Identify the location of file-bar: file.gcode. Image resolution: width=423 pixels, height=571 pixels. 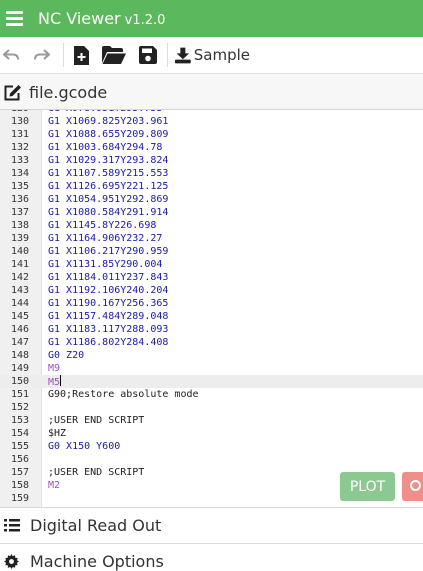
(211, 91).